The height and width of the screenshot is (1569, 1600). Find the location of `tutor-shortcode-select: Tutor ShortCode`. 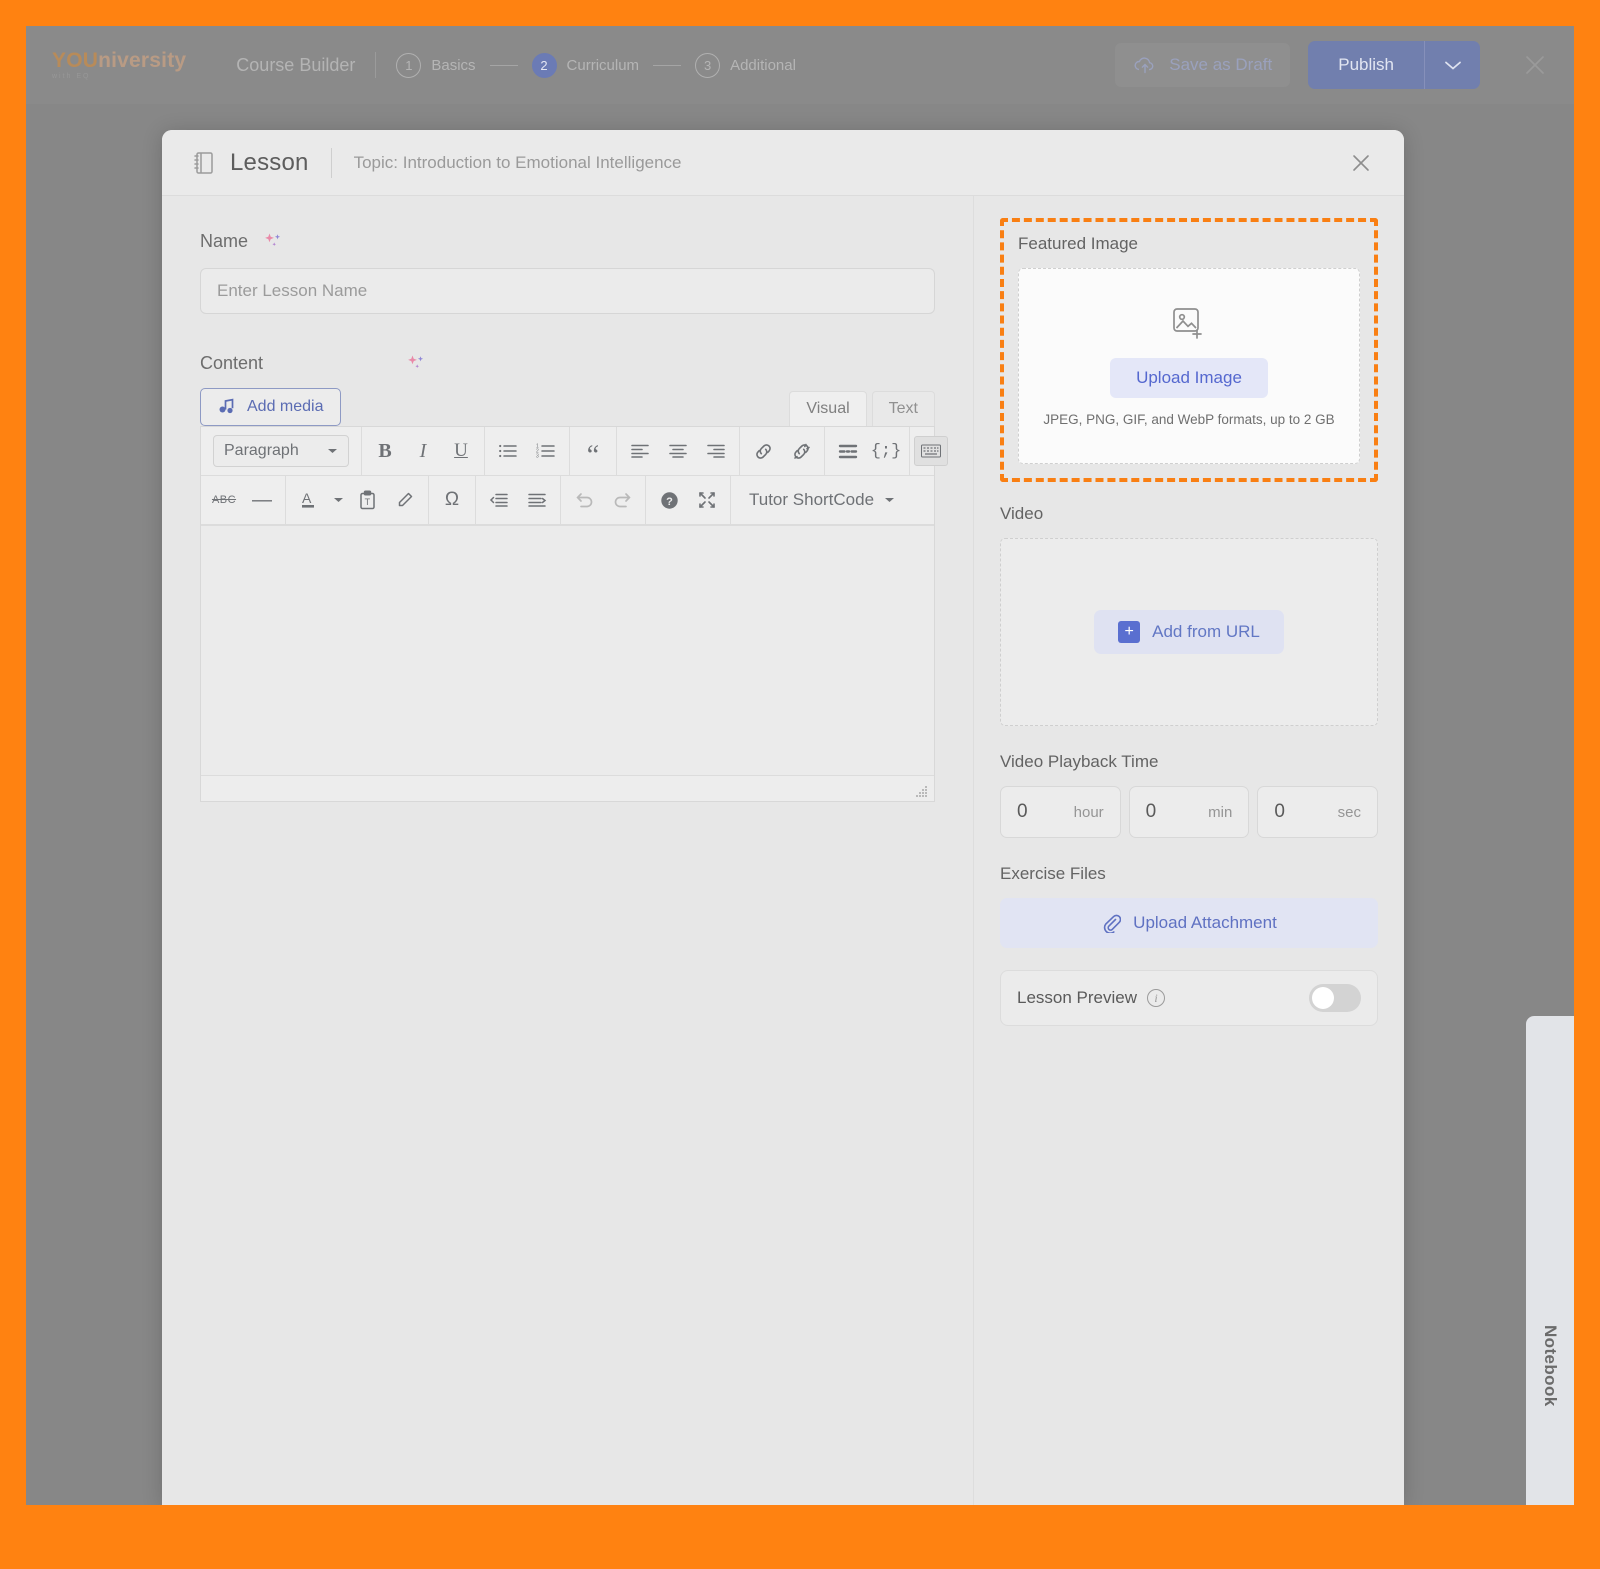

tutor-shortcode-select: Tutor ShortCode is located at coordinates (822, 500).